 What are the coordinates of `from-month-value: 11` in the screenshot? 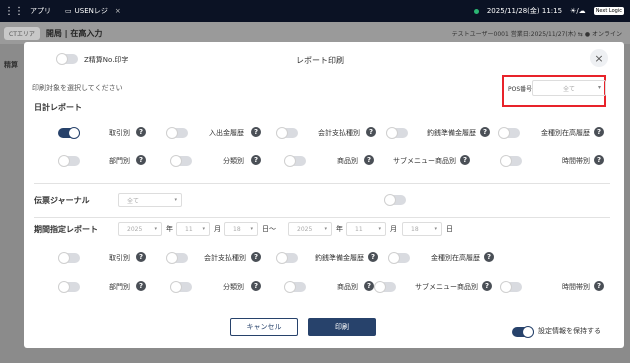 It's located at (189, 229).